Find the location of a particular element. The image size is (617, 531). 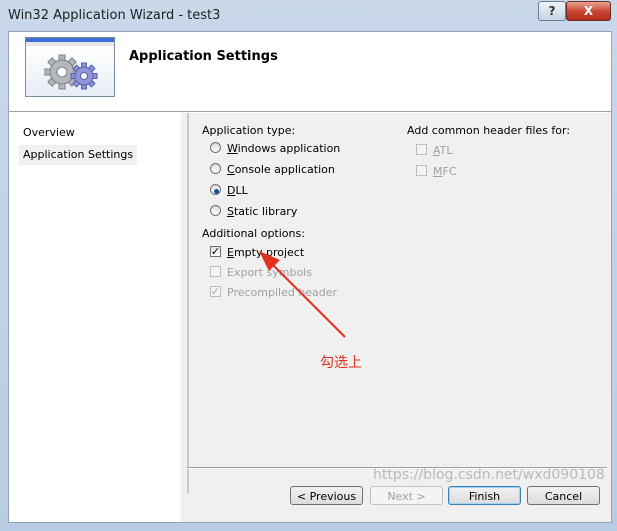

gears-banner-icon is located at coordinates (70, 67).